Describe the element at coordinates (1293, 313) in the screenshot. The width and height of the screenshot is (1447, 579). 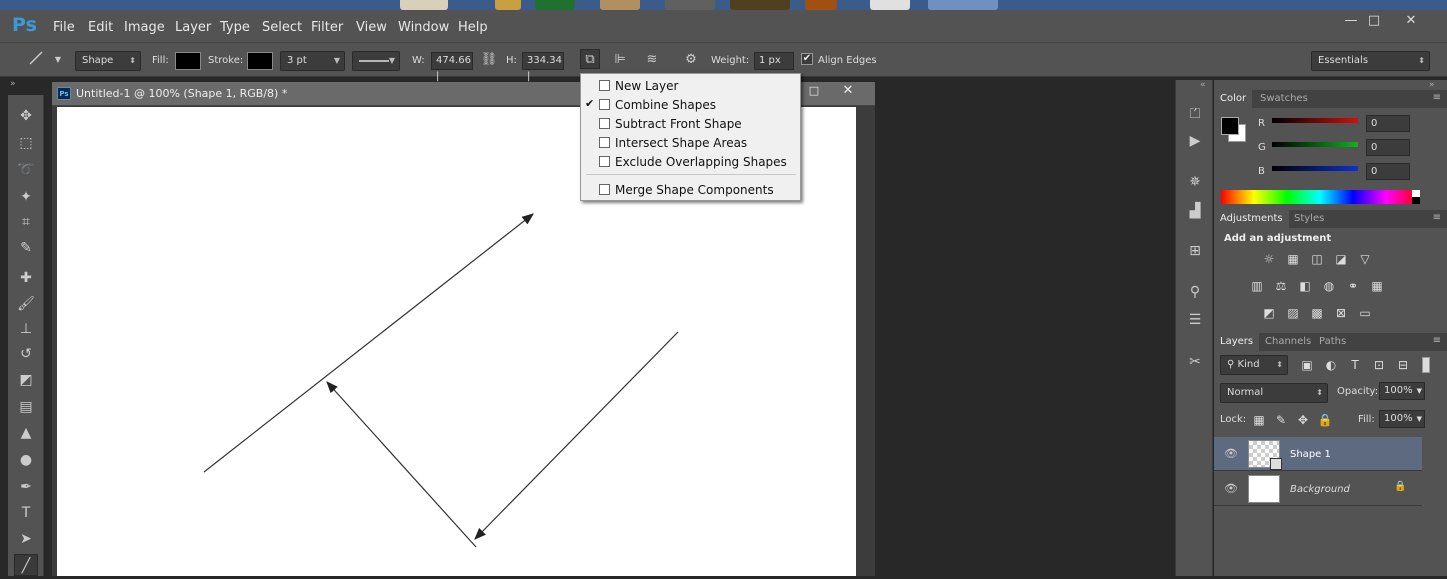
I see `posterize-icon: ▨` at that location.